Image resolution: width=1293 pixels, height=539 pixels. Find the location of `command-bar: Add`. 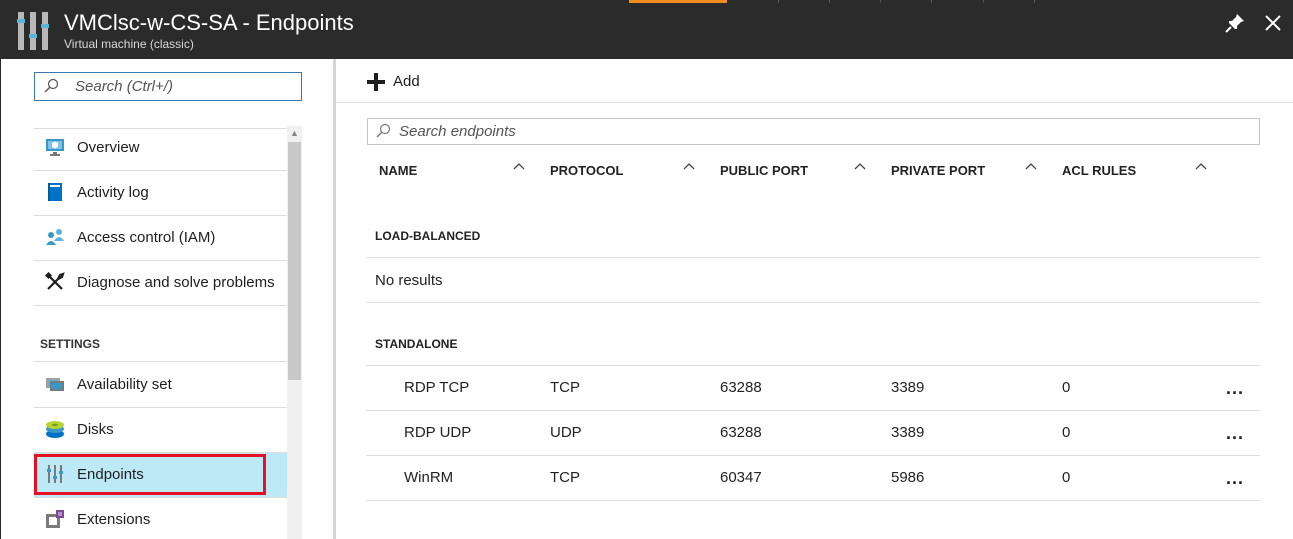

command-bar: Add is located at coordinates (814, 81).